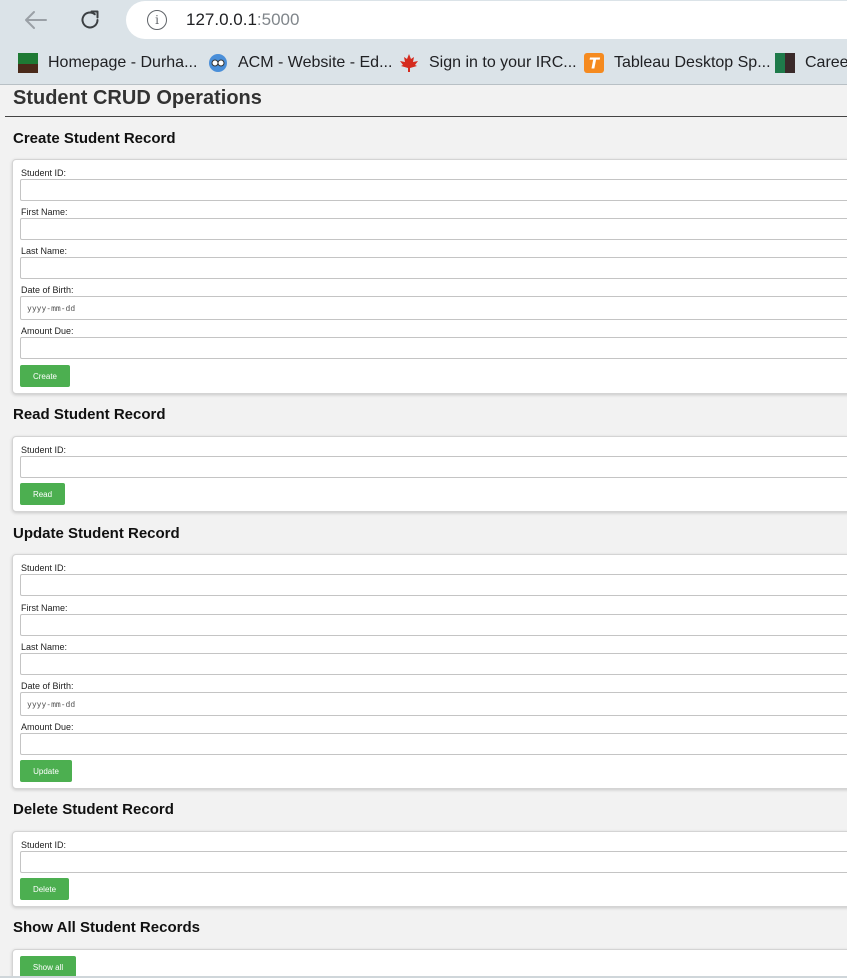 The height and width of the screenshot is (978, 847). Describe the element at coordinates (89, 414) in the screenshot. I see `read-heading: Read Student Record` at that location.